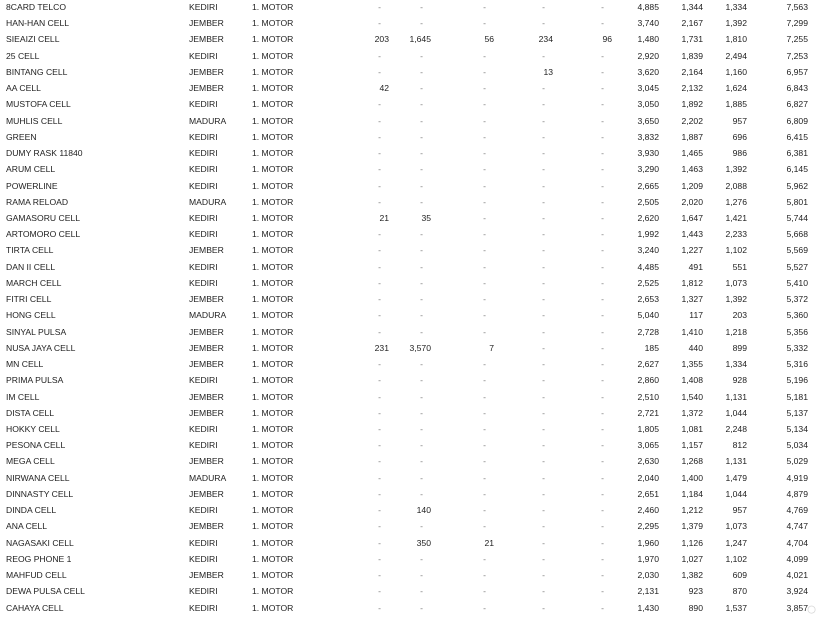 The image size is (819, 620). What do you see at coordinates (40, 493) in the screenshot?
I see `store-name: DINNASTY CELL` at bounding box center [40, 493].